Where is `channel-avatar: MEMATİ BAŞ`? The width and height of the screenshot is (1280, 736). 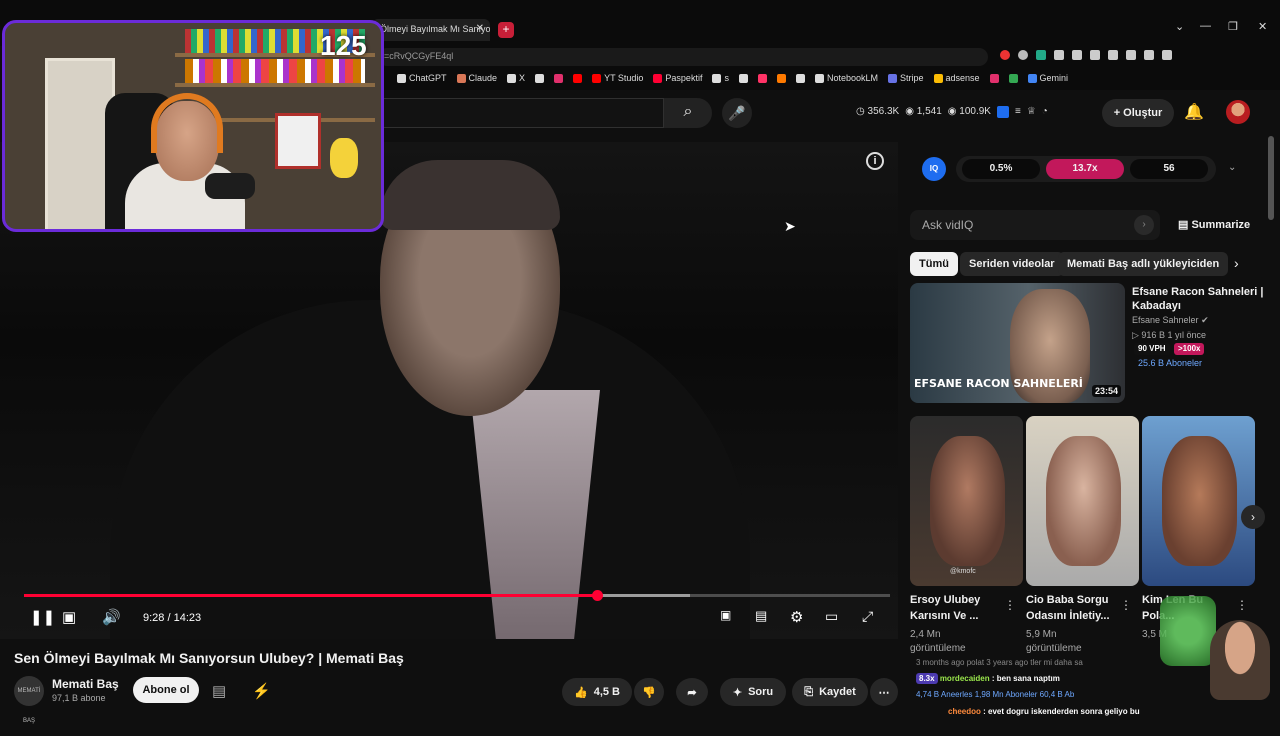
channel-avatar: MEMATİ BAŞ is located at coordinates (29, 700).